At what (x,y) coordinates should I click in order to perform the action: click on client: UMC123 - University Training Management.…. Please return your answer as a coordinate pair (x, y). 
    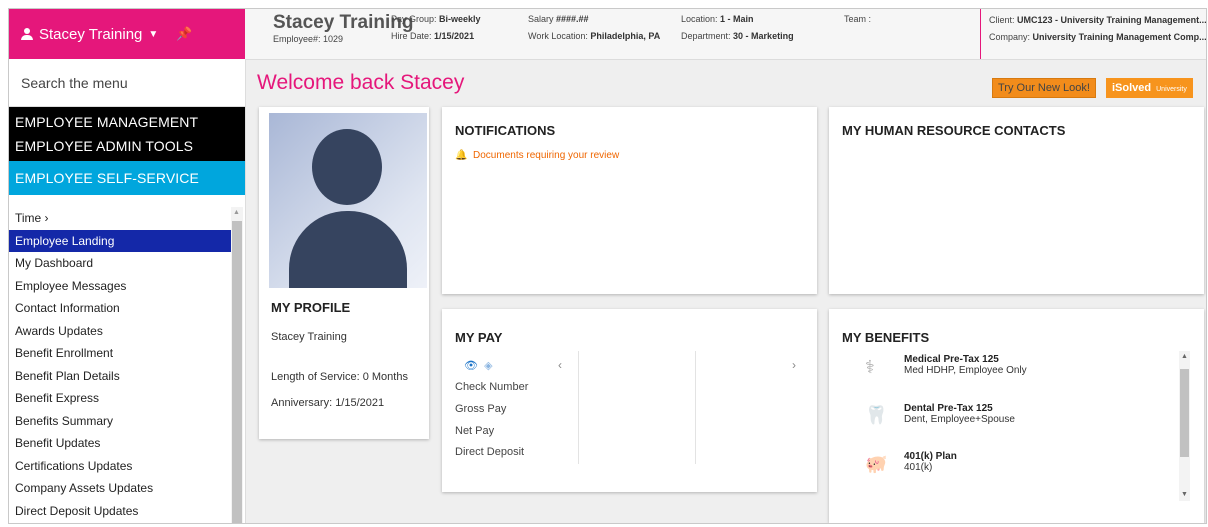
    Looking at the image, I should click on (1112, 20).